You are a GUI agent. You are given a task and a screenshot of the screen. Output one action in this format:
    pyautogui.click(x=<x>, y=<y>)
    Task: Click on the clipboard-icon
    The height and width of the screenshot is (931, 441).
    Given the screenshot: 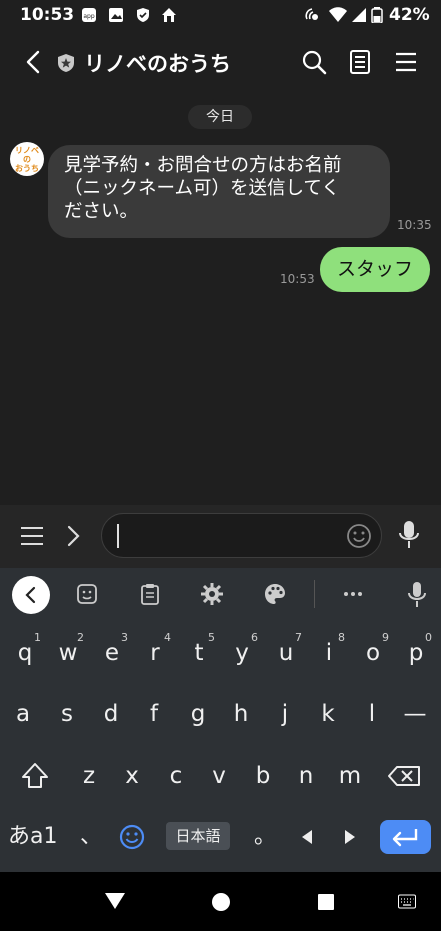 What is the action you would take?
    pyautogui.click(x=150, y=594)
    